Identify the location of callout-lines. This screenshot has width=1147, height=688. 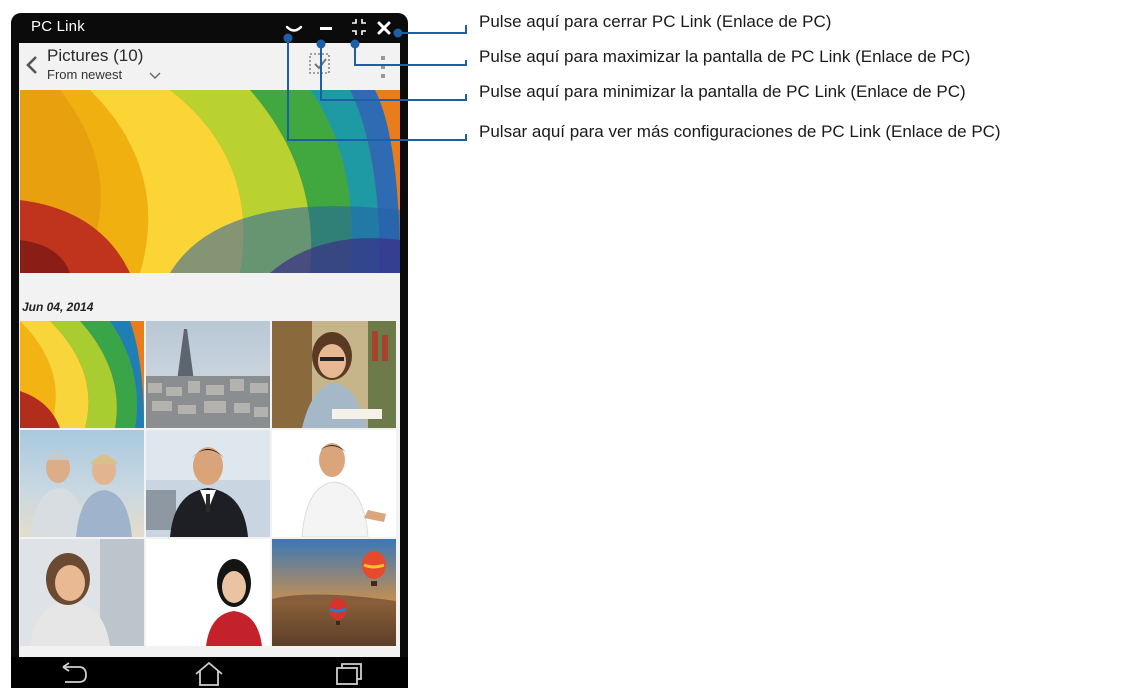
(375, 83).